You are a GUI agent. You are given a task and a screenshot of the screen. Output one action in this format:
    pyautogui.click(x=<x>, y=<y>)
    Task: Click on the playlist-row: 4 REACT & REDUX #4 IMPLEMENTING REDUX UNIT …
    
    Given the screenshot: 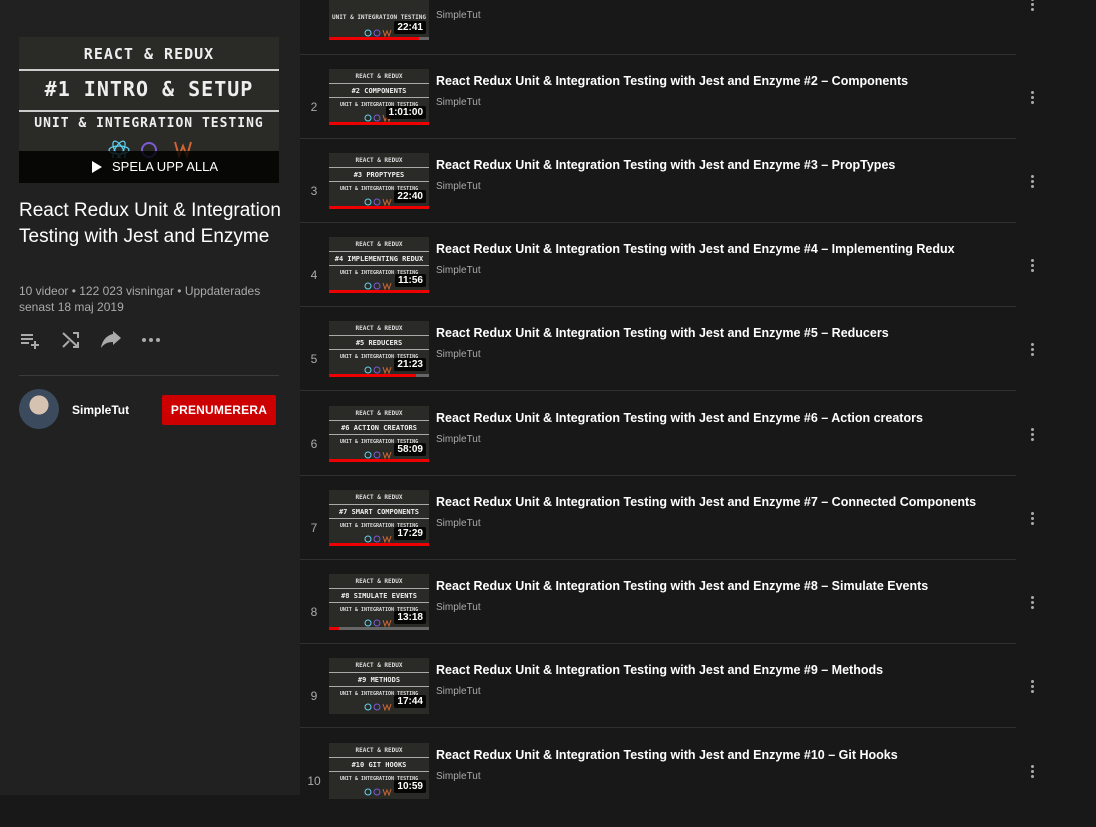 What is the action you would take?
    pyautogui.click(x=667, y=279)
    